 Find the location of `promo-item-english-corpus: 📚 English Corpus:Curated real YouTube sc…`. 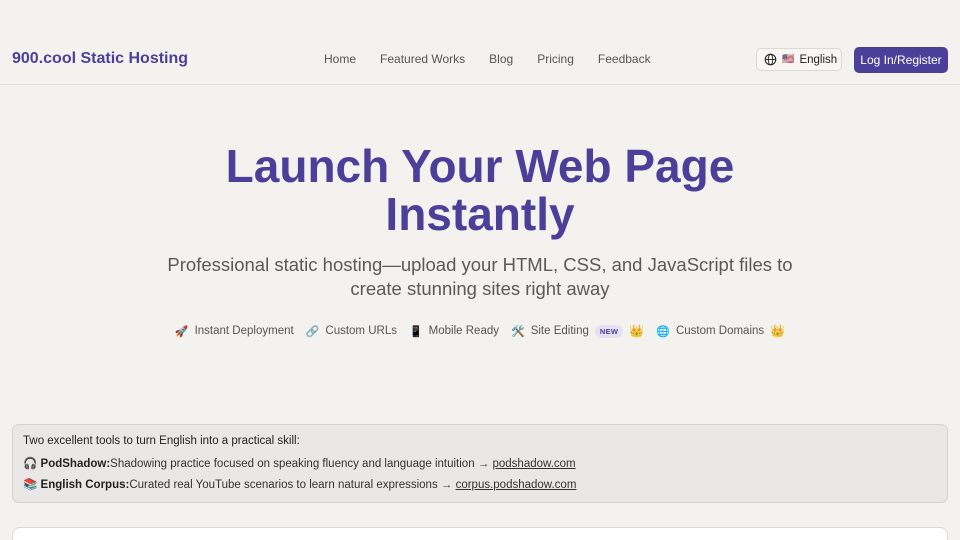

promo-item-english-corpus: 📚 English Corpus:Curated real YouTube sc… is located at coordinates (480, 484).